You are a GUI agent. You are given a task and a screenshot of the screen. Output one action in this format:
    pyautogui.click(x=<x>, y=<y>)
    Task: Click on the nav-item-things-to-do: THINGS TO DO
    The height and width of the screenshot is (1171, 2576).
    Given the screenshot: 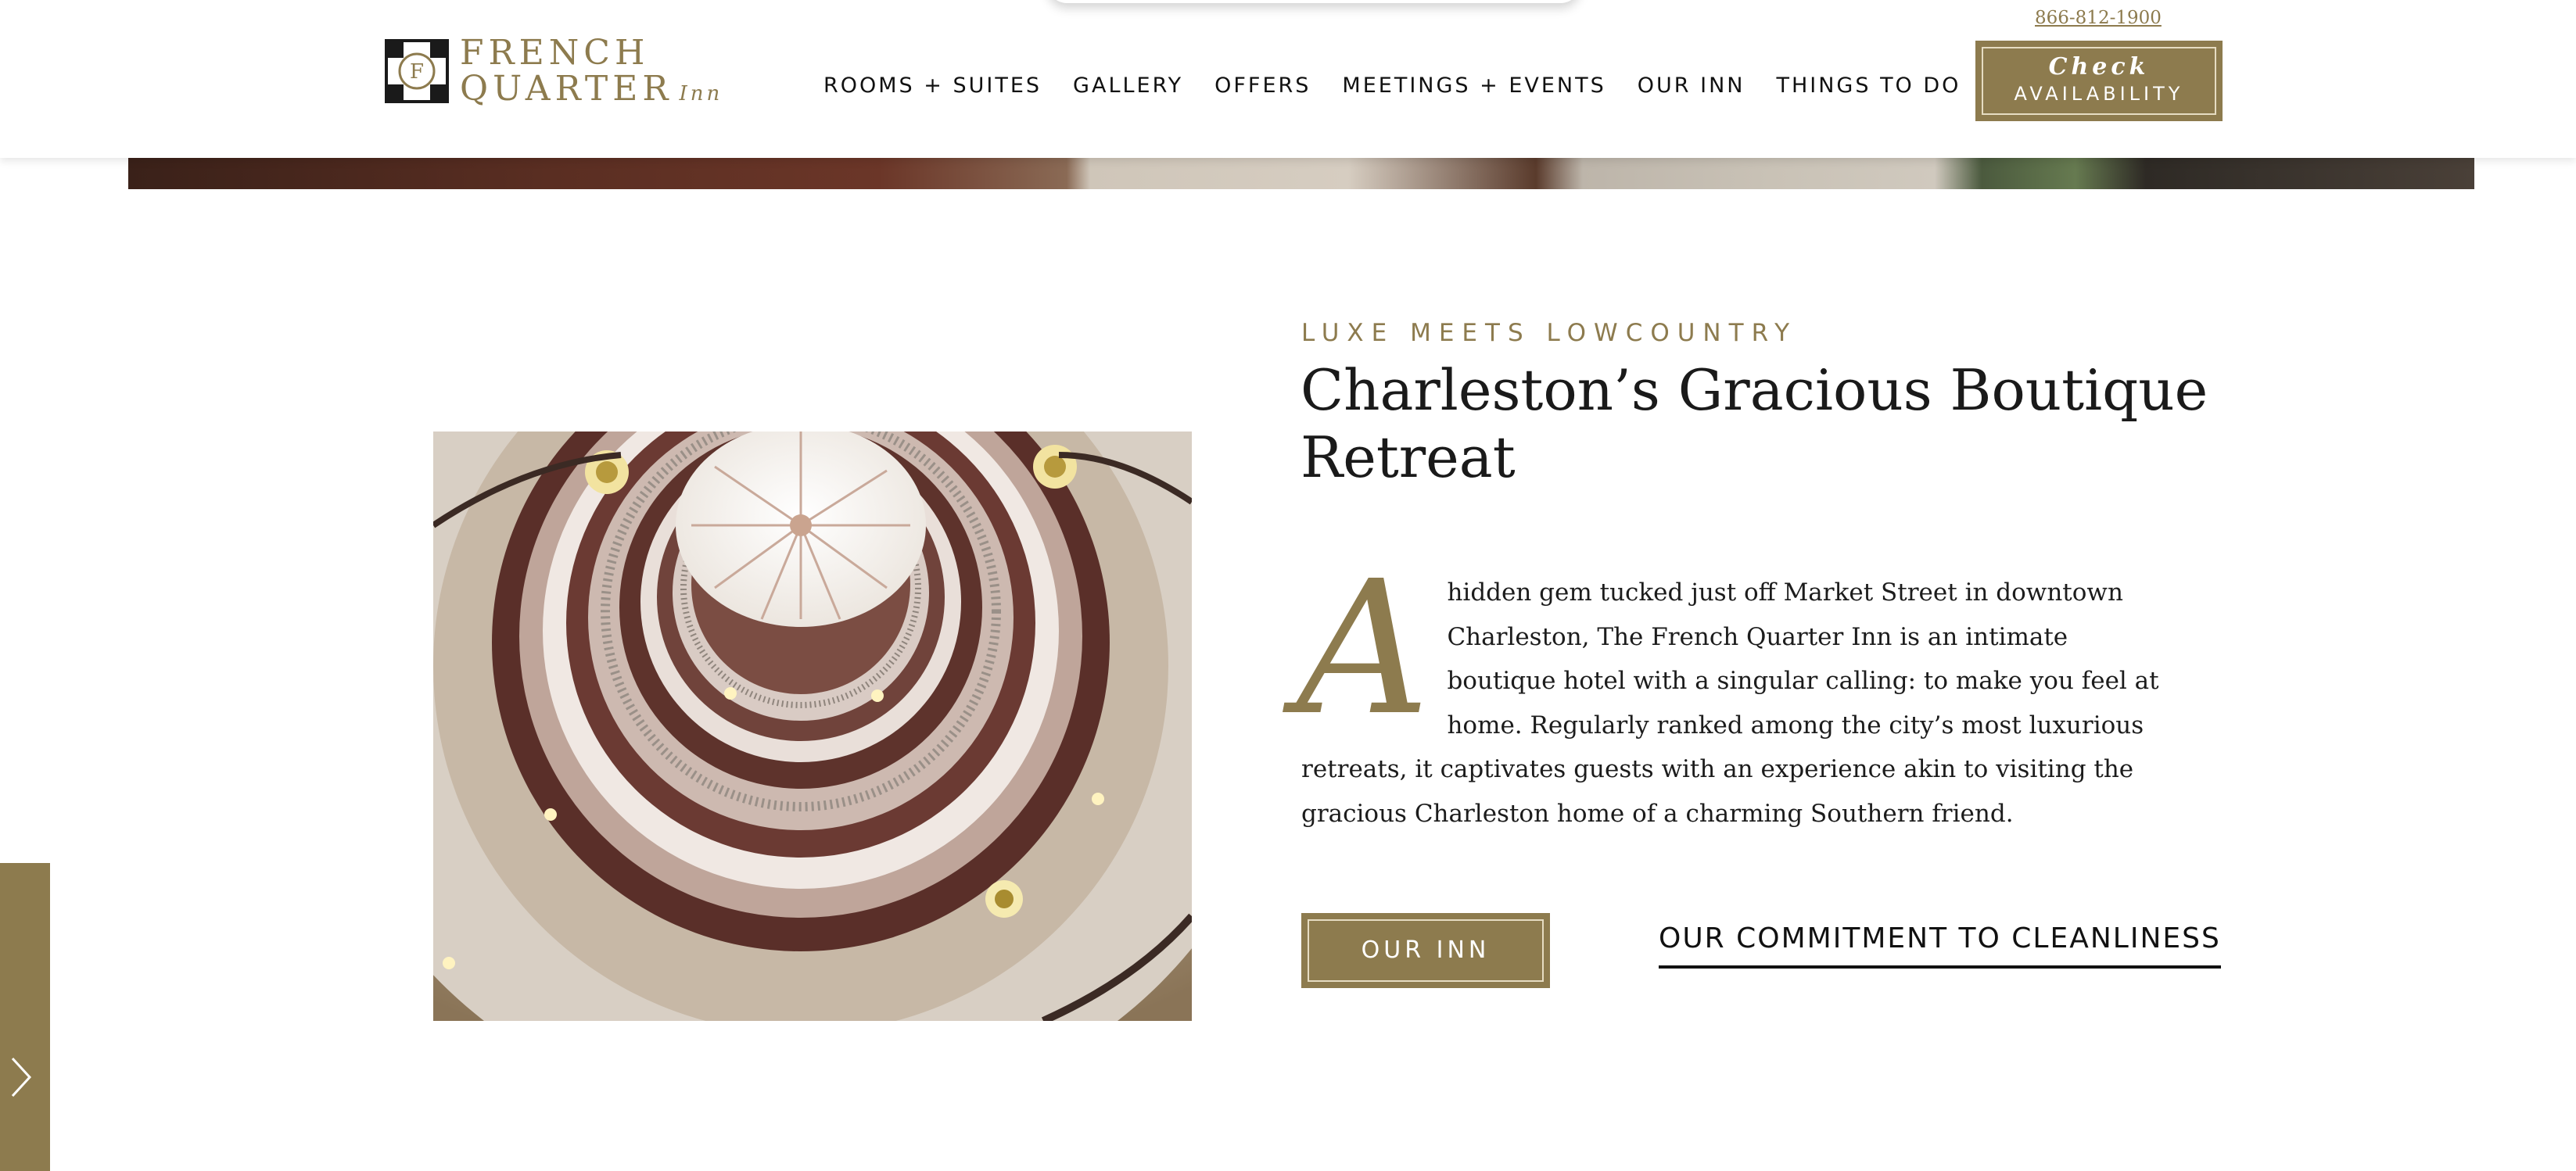 What is the action you would take?
    pyautogui.click(x=1868, y=86)
    